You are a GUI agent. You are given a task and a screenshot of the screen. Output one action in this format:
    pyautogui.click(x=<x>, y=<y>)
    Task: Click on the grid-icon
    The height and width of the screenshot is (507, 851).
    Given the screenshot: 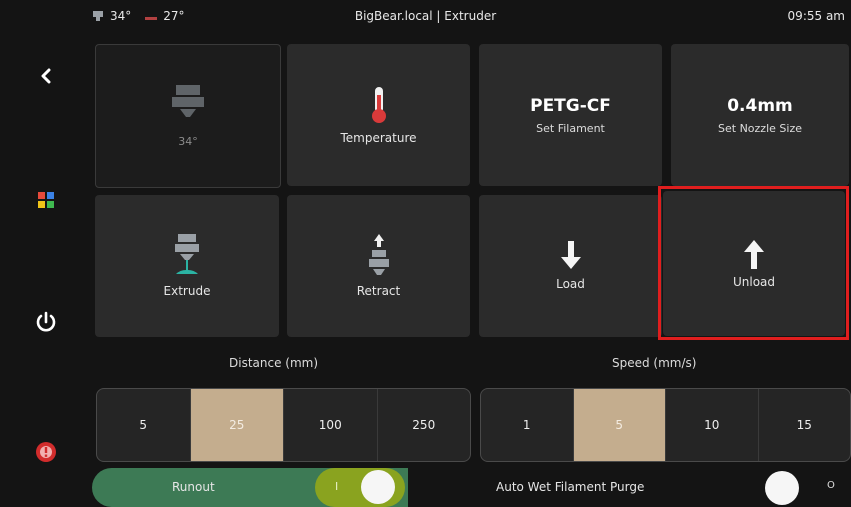 What is the action you would take?
    pyautogui.click(x=46, y=200)
    